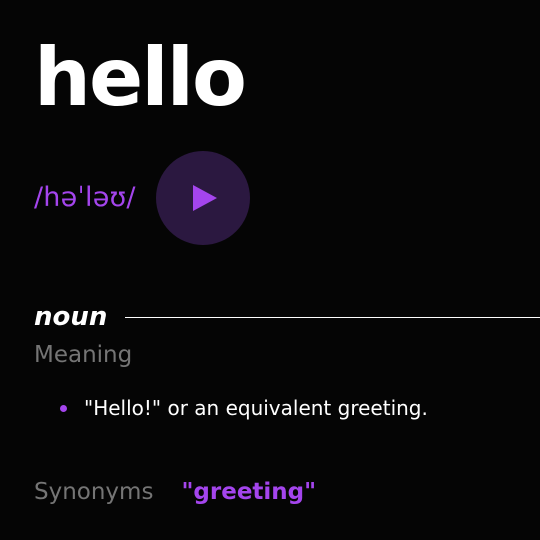 The image size is (540, 540). I want to click on play-audio-button, so click(202, 198).